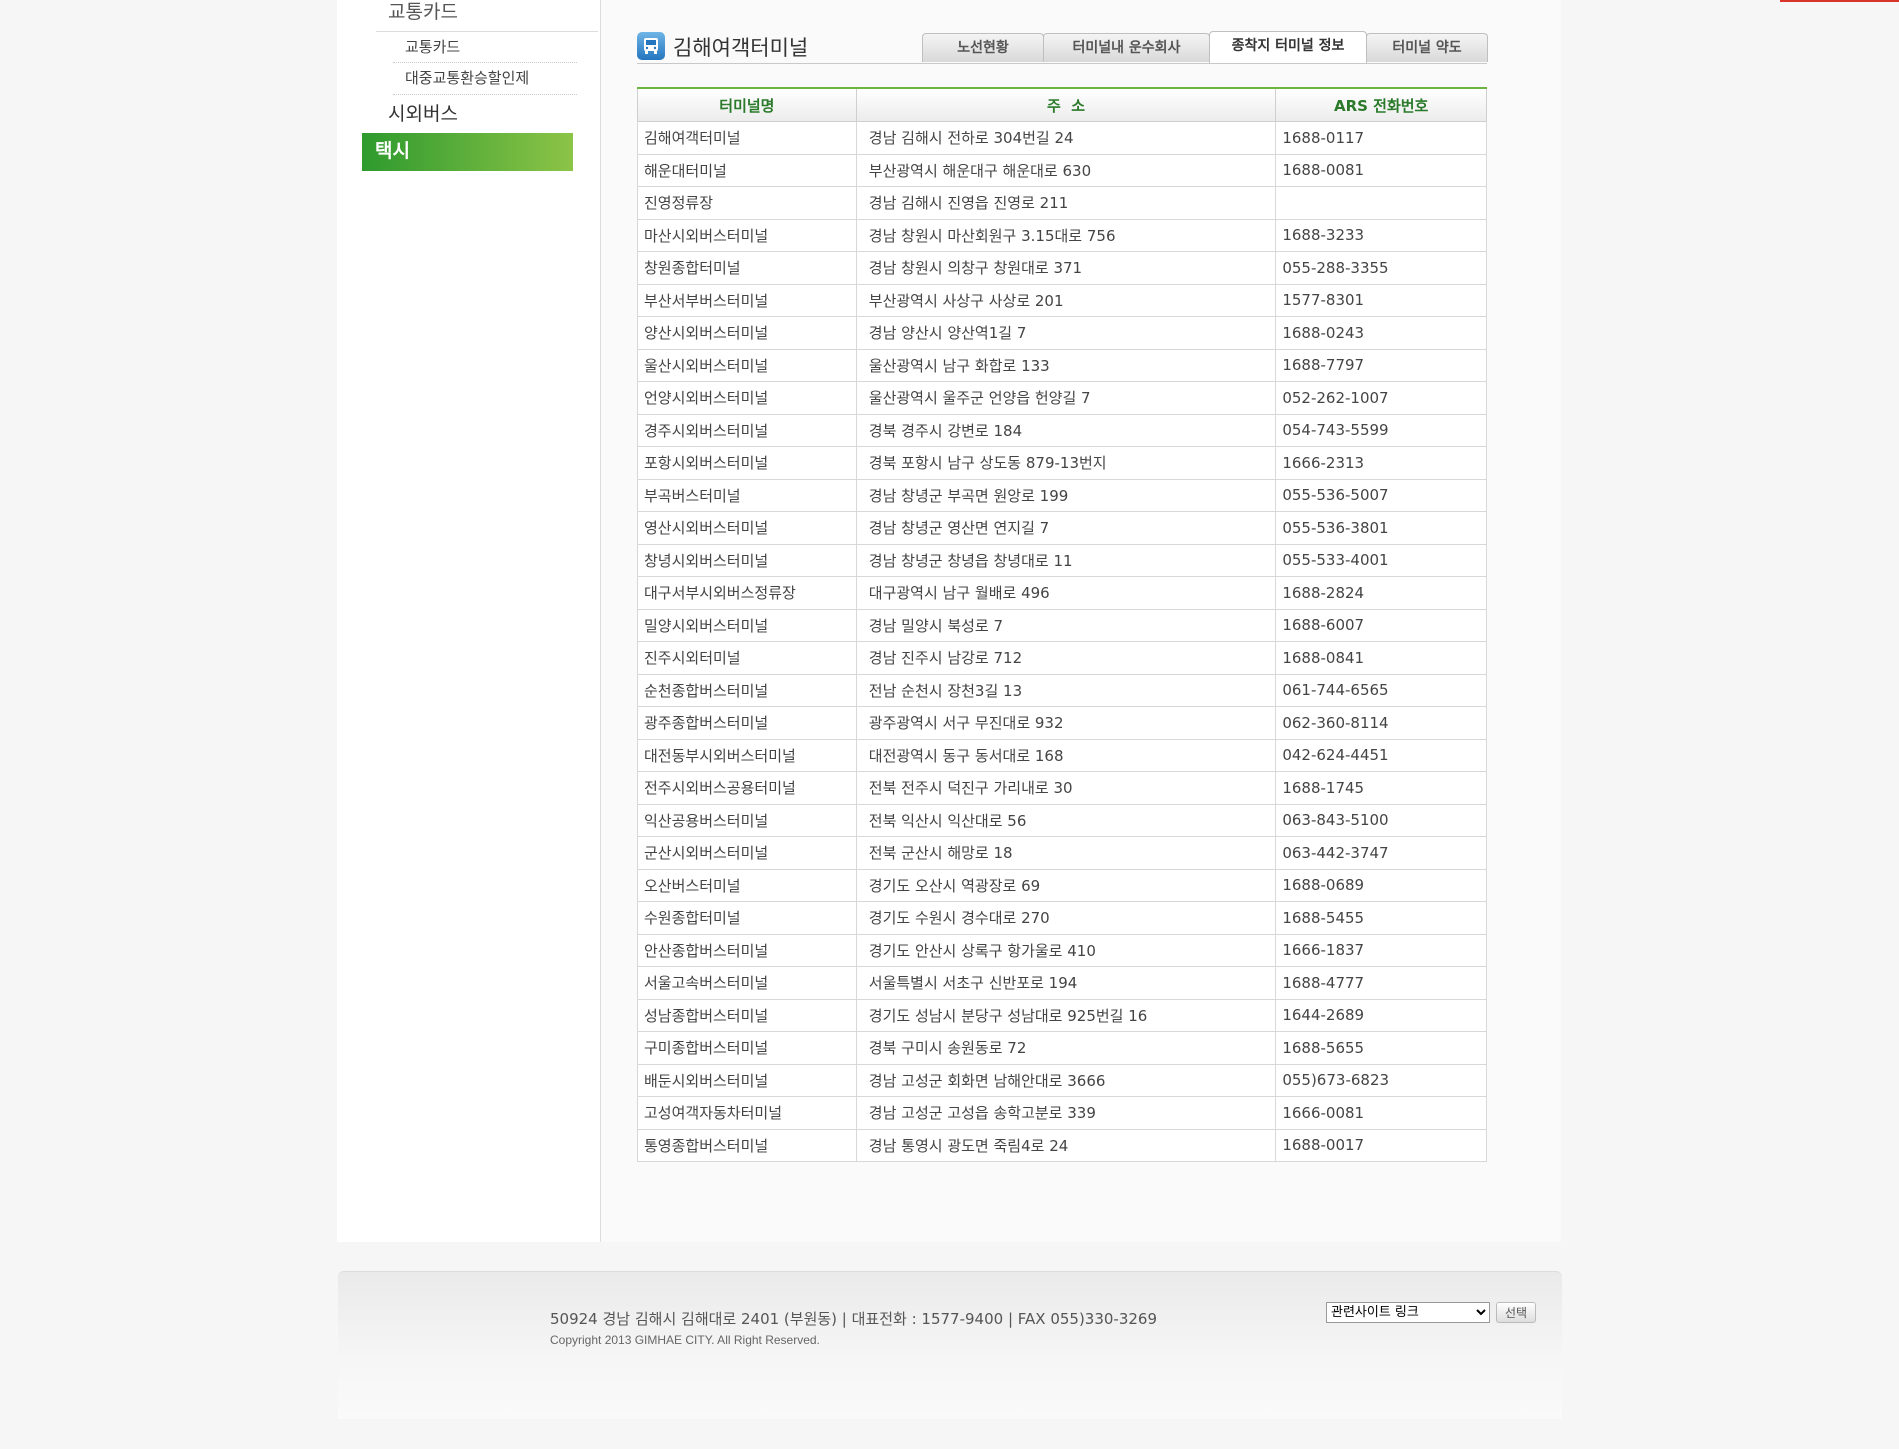 Image resolution: width=1899 pixels, height=1449 pixels. I want to click on cell-terminal-name: 안산종합버스터미널, so click(747, 950).